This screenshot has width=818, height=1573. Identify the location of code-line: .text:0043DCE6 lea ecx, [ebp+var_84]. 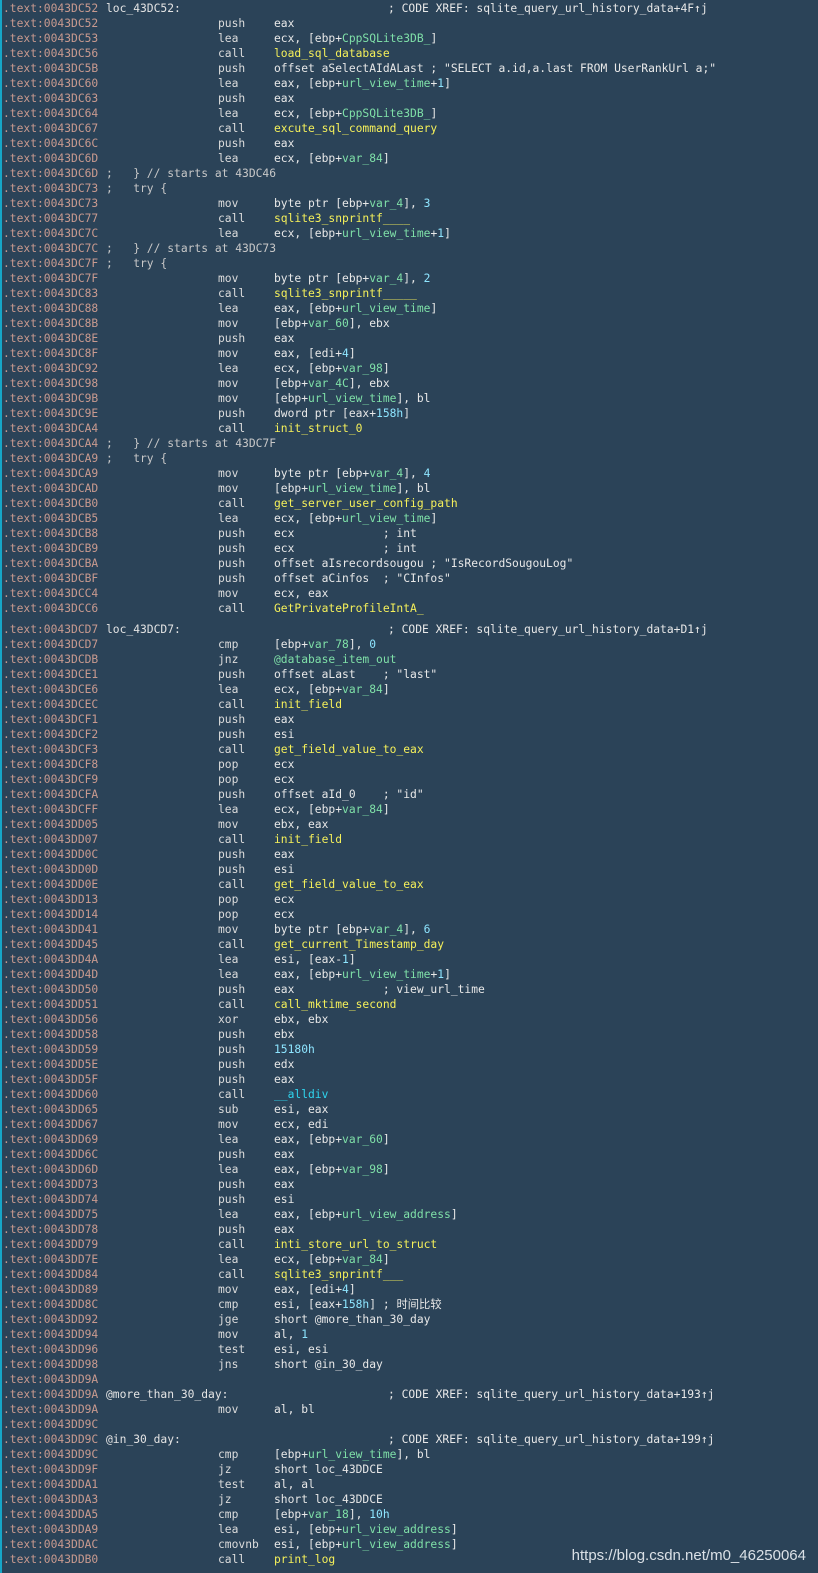
(410, 689).